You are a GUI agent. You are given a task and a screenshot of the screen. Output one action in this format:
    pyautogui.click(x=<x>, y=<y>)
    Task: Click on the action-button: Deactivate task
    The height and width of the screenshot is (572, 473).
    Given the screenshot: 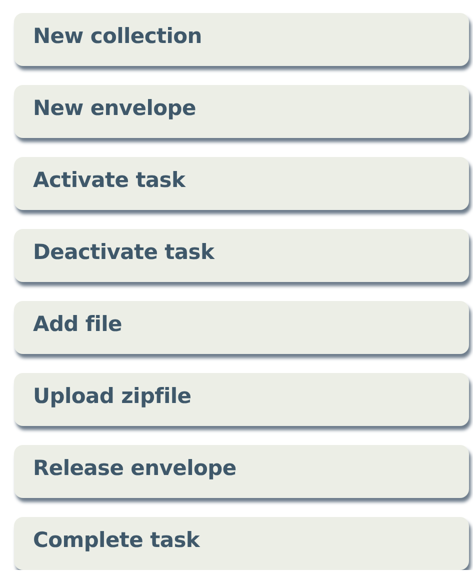 What is the action you would take?
    pyautogui.click(x=241, y=255)
    